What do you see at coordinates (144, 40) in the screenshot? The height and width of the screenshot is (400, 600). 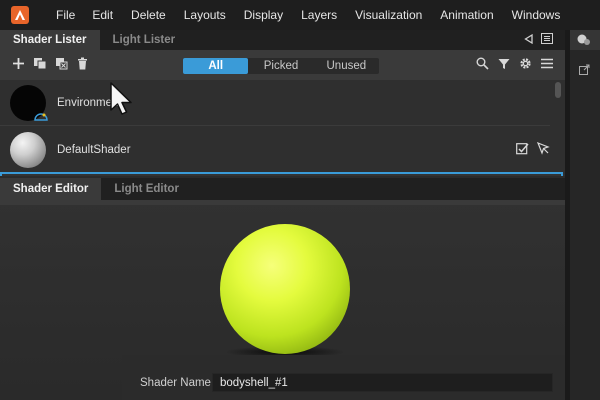 I see `tab-light-lister: Light Lister` at bounding box center [144, 40].